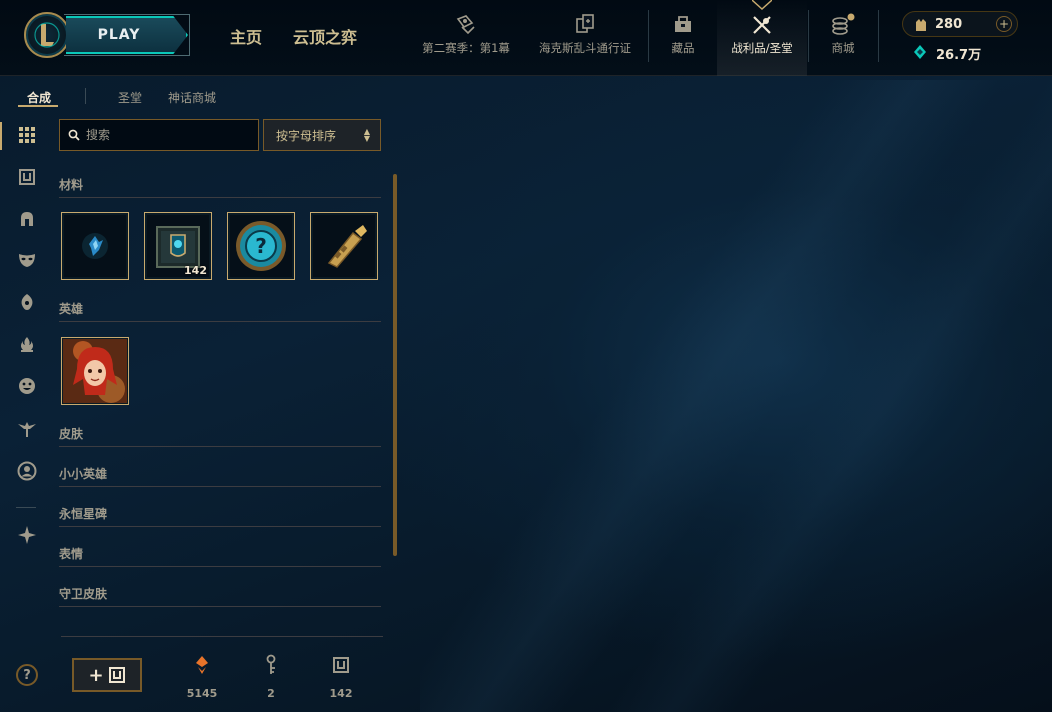  What do you see at coordinates (1004, 24) in the screenshot?
I see `buy-rp-button: +` at bounding box center [1004, 24].